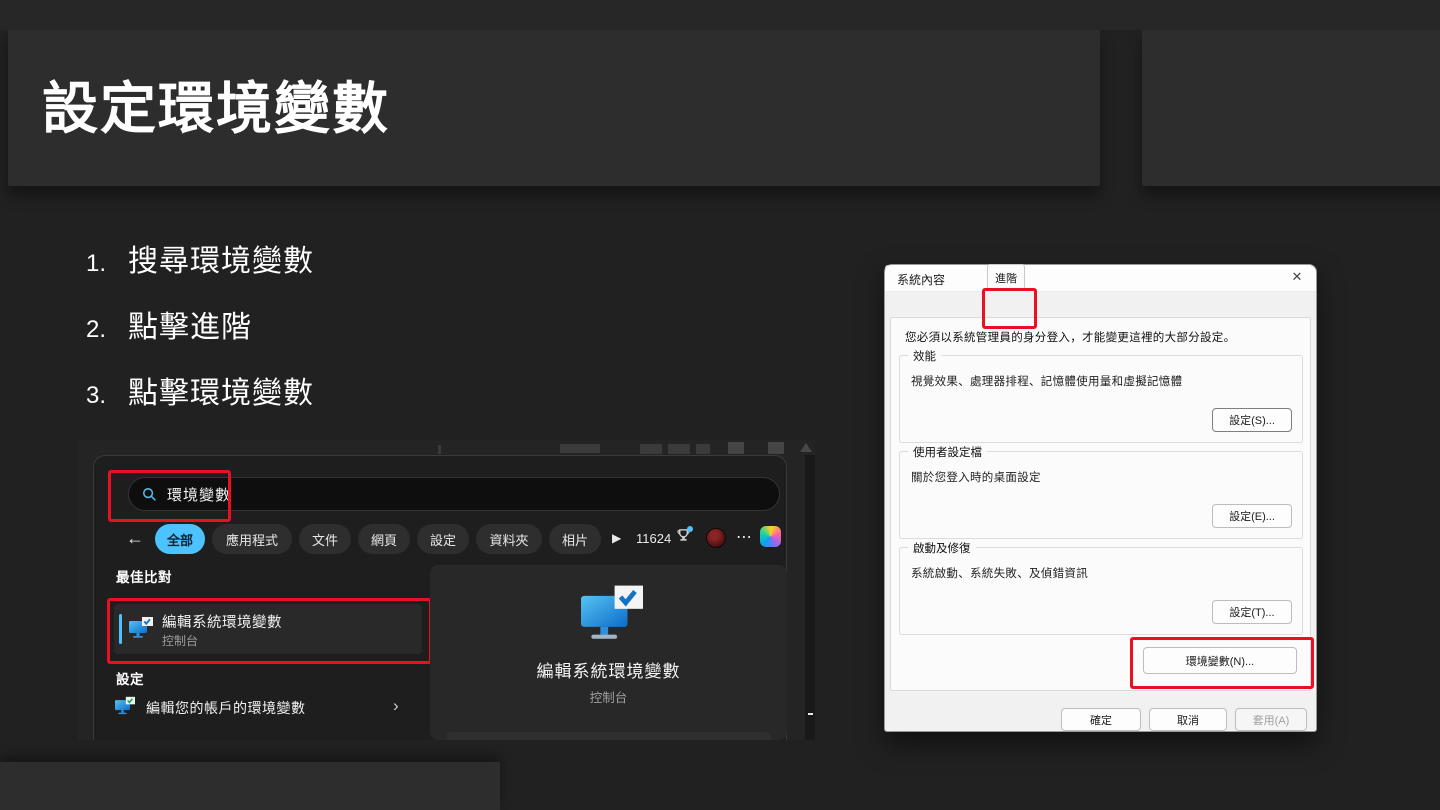  What do you see at coordinates (384, 539) in the screenshot?
I see `filter-pill-web: 網頁` at bounding box center [384, 539].